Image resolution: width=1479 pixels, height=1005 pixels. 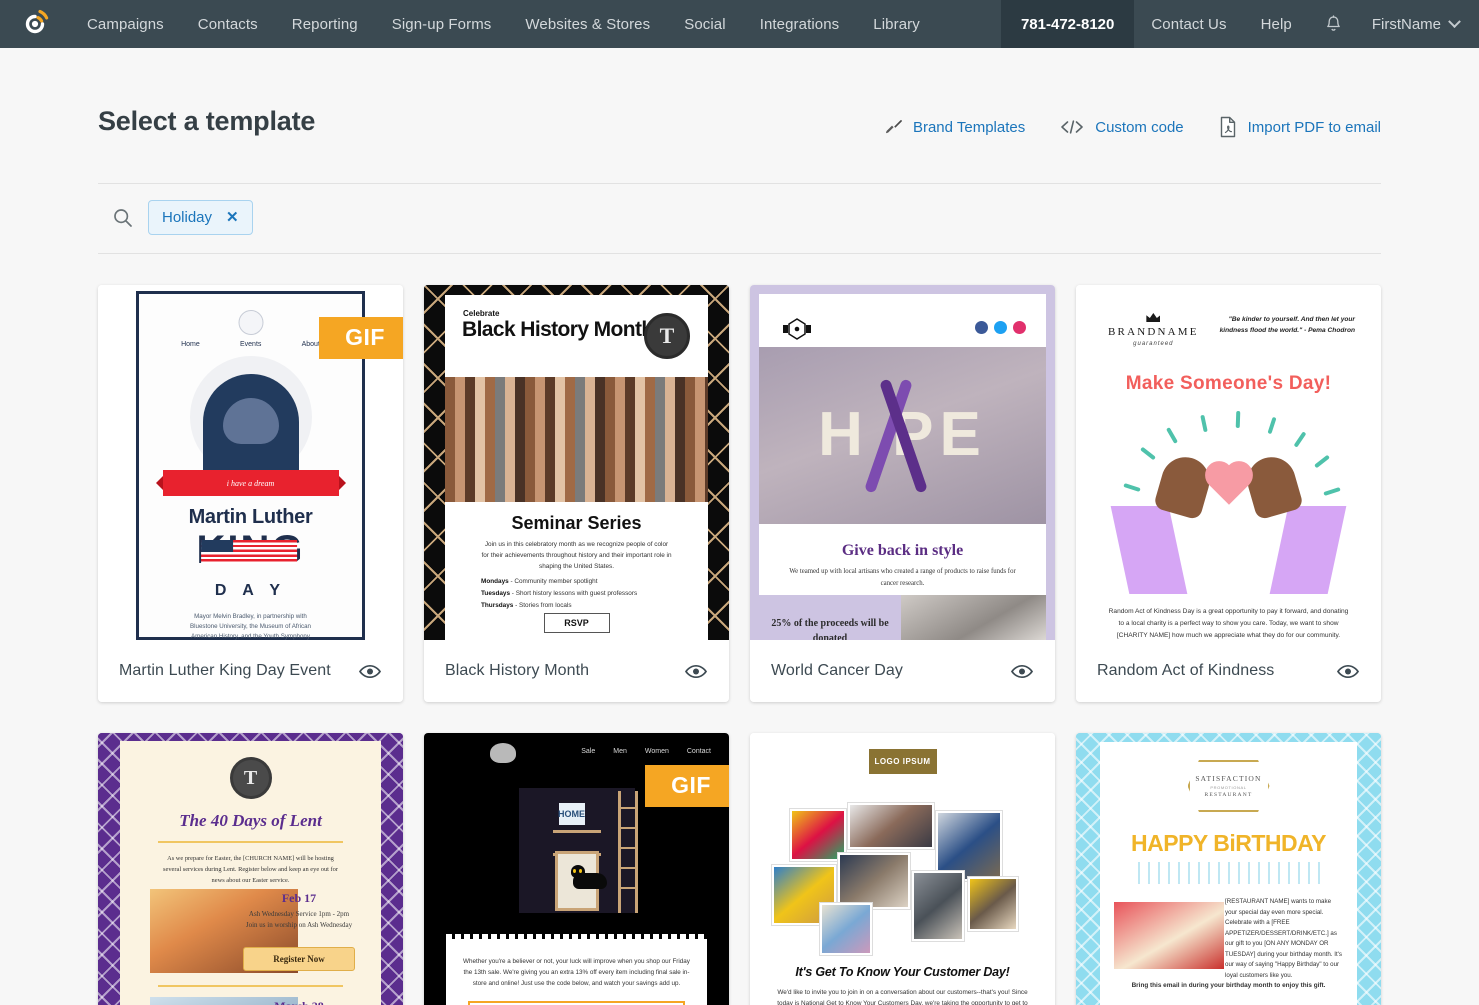 I want to click on user-name-label: FirstName, so click(x=1406, y=24).